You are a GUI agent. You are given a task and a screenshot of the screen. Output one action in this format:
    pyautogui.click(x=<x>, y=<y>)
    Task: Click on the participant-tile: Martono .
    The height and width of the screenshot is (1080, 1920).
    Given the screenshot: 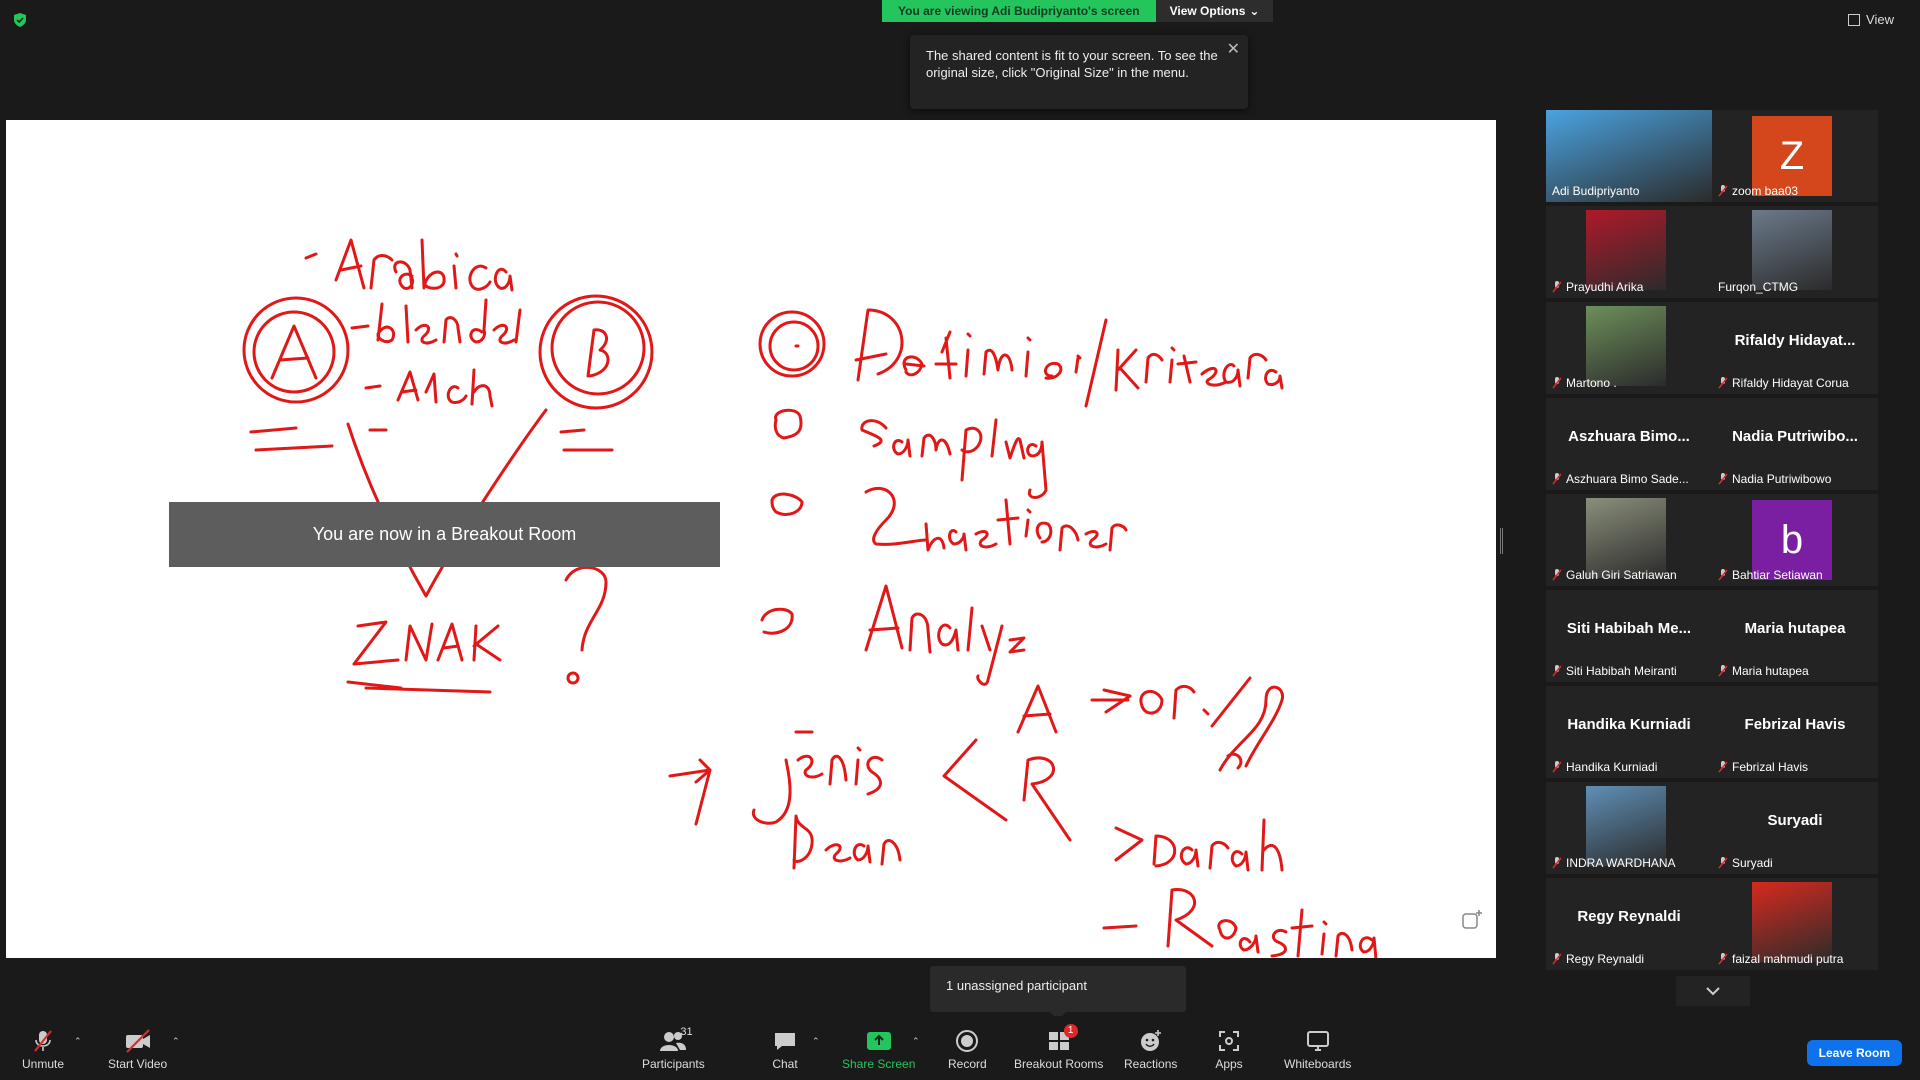 What is the action you would take?
    pyautogui.click(x=1629, y=348)
    